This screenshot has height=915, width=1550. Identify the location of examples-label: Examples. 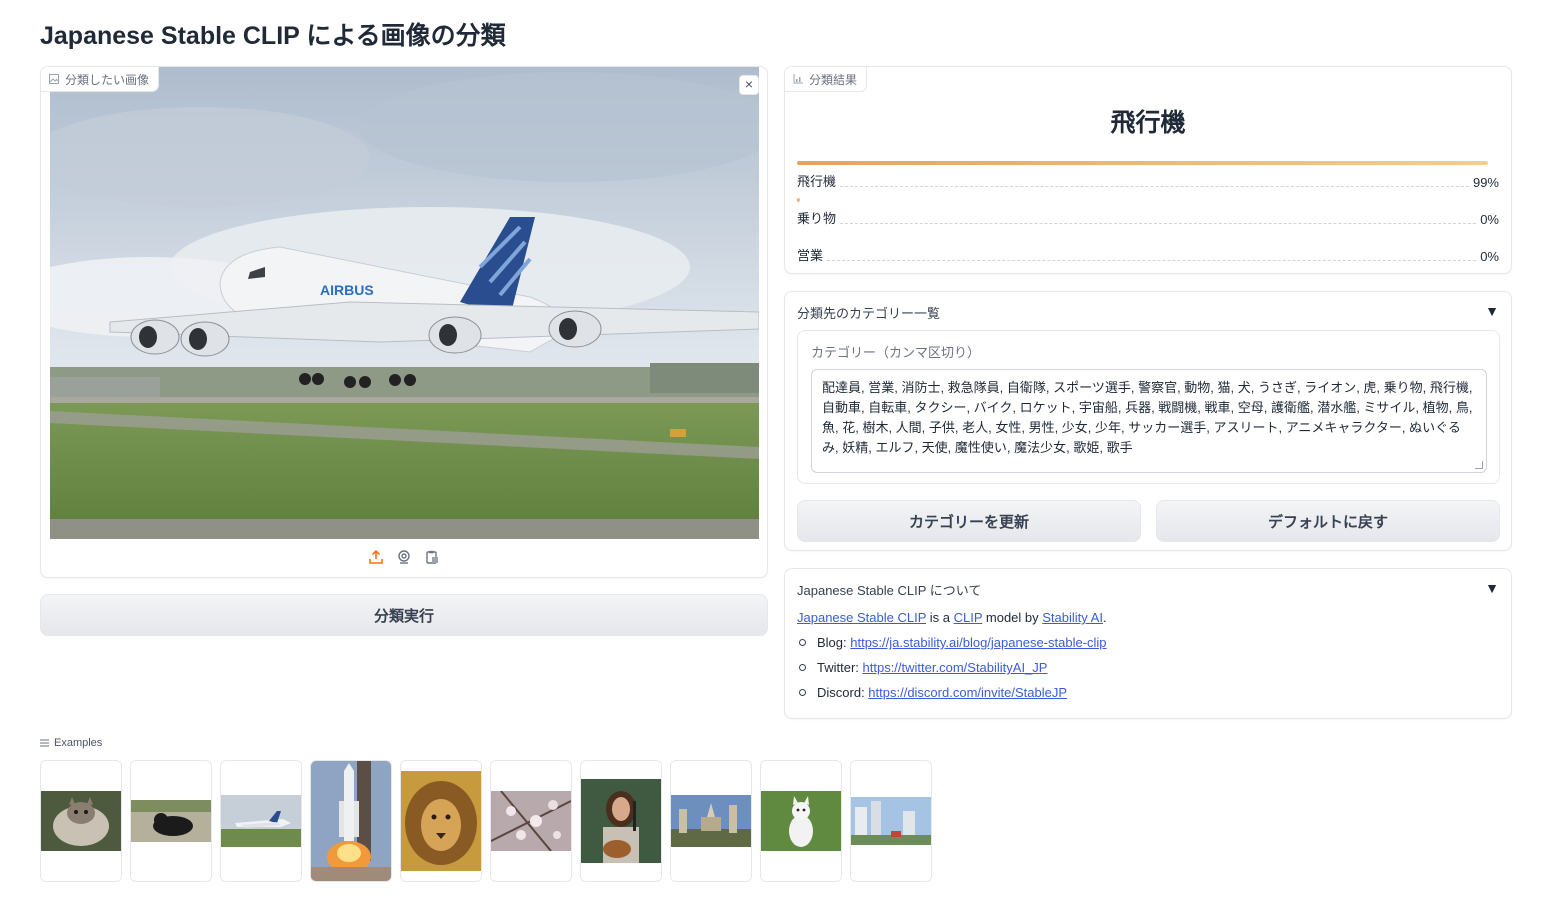
(71, 743).